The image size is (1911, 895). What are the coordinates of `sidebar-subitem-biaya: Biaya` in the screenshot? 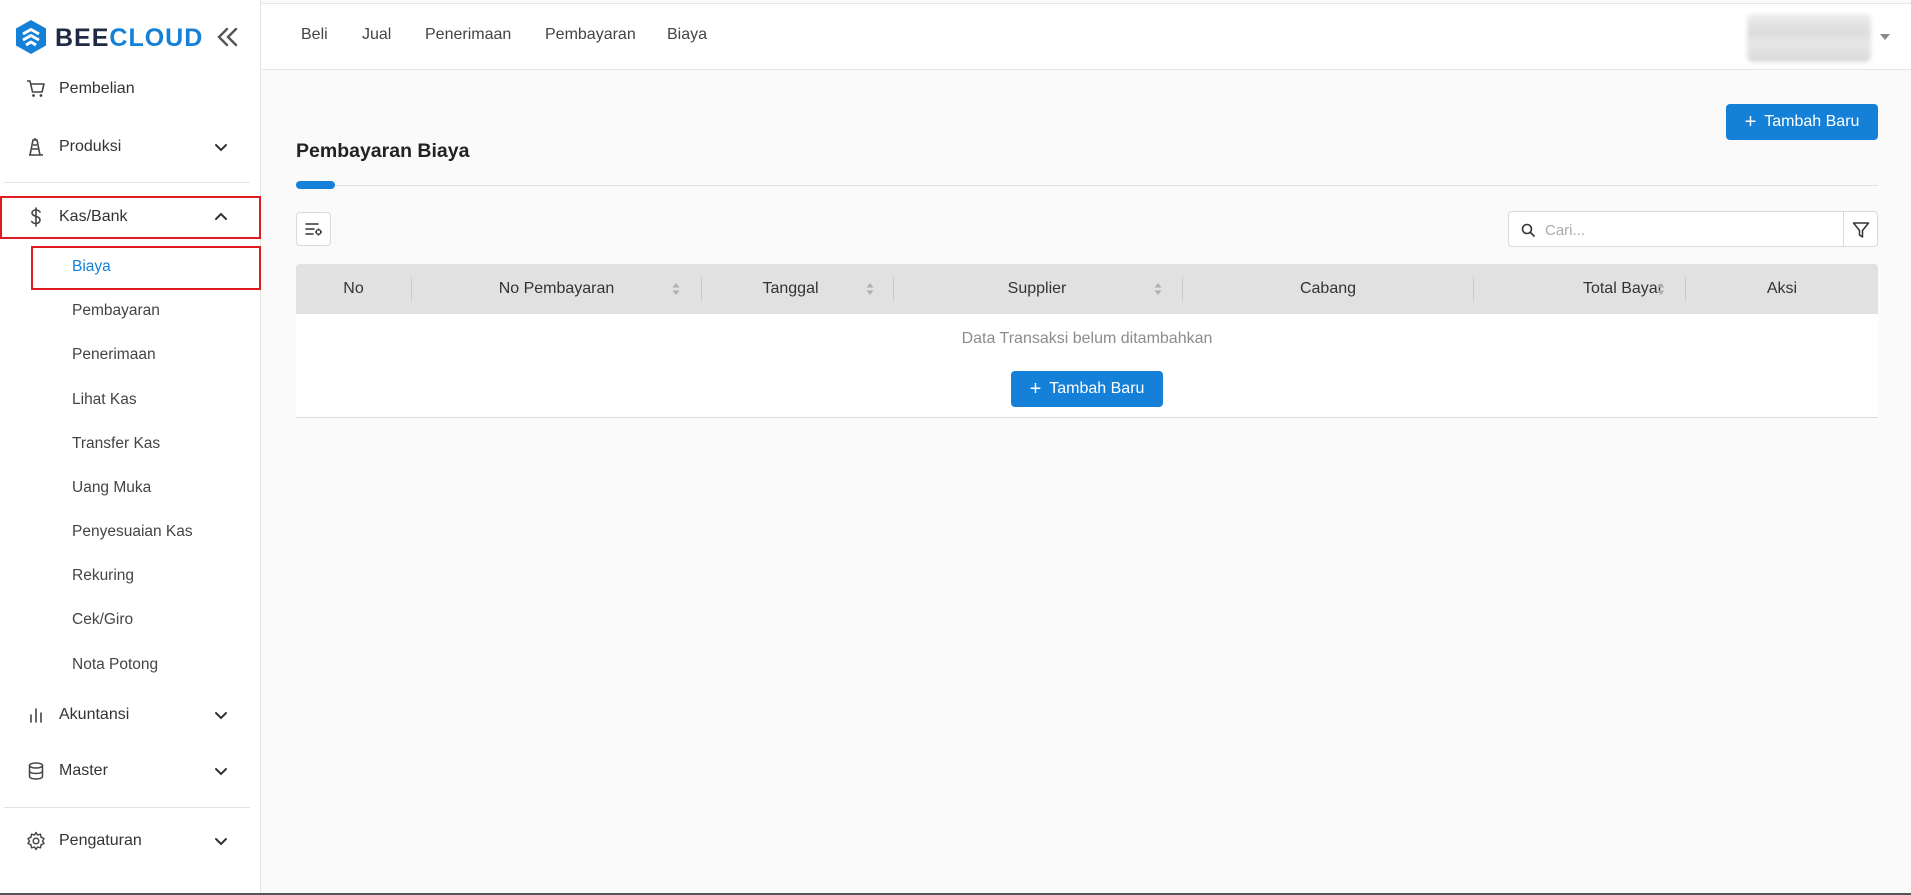 It's located at (146, 267).